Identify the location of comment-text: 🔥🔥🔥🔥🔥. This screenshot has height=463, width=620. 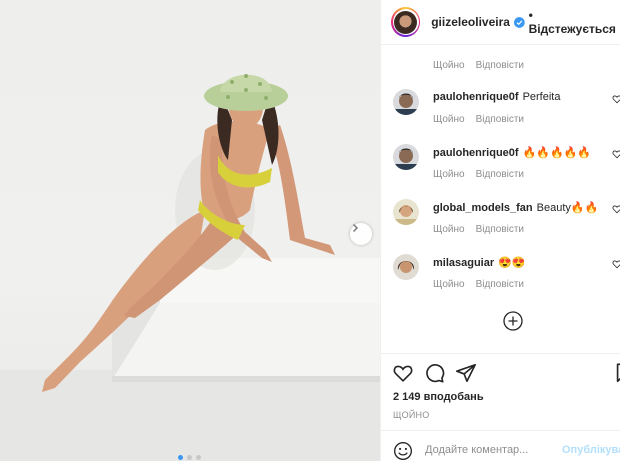
(557, 153).